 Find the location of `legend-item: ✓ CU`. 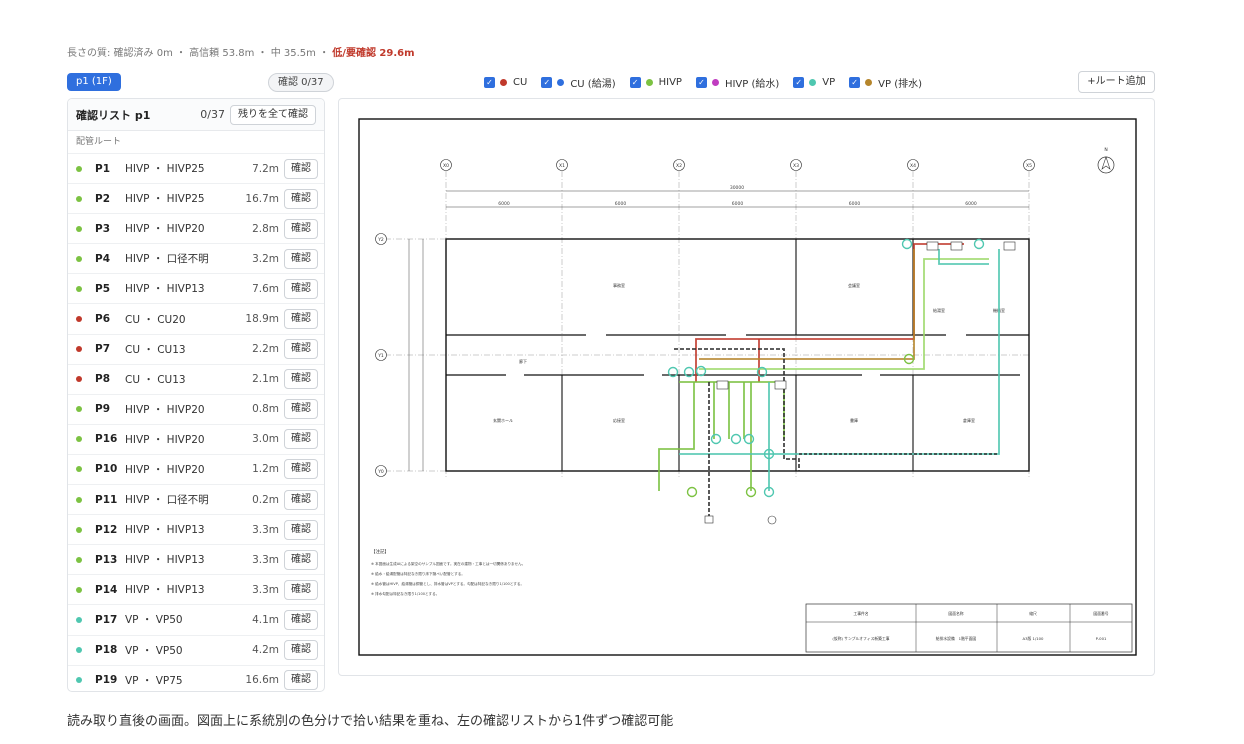

legend-item: ✓ CU is located at coordinates (505, 82).